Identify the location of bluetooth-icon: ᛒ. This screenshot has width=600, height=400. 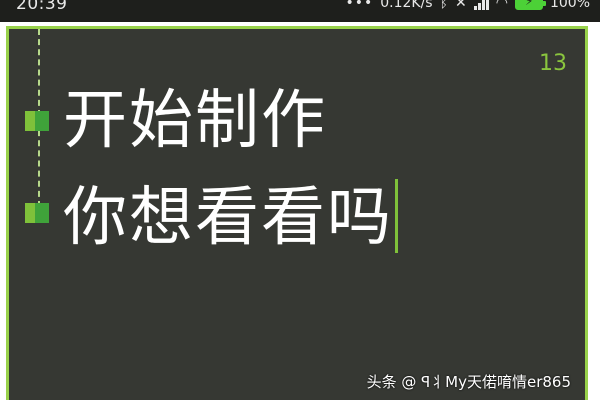
(444, 5).